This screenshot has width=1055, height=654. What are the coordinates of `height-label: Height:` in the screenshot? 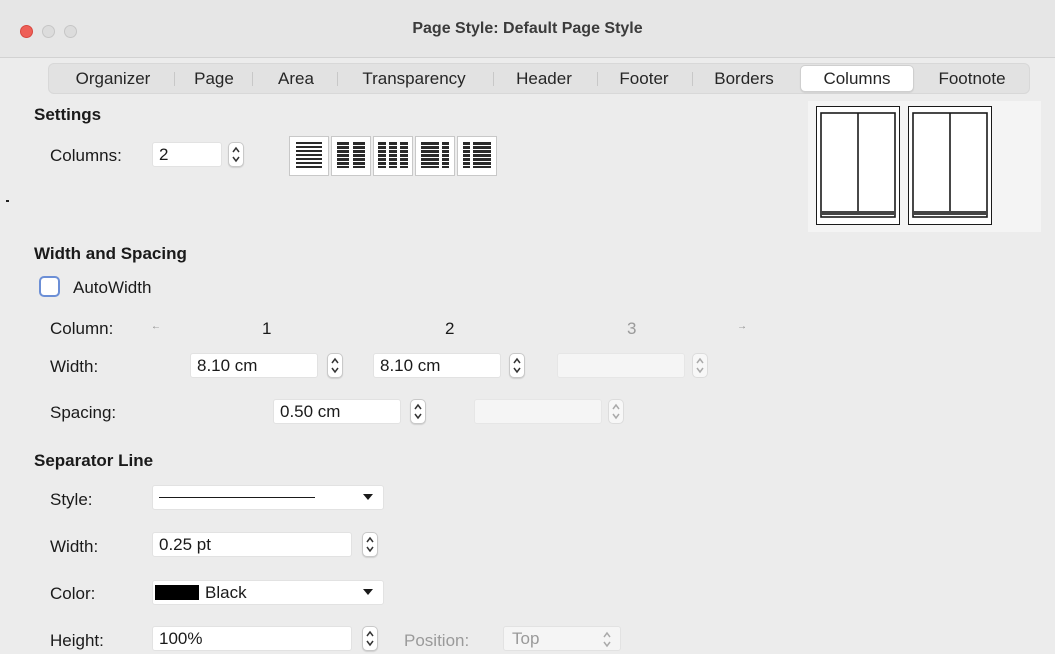 It's located at (77, 640).